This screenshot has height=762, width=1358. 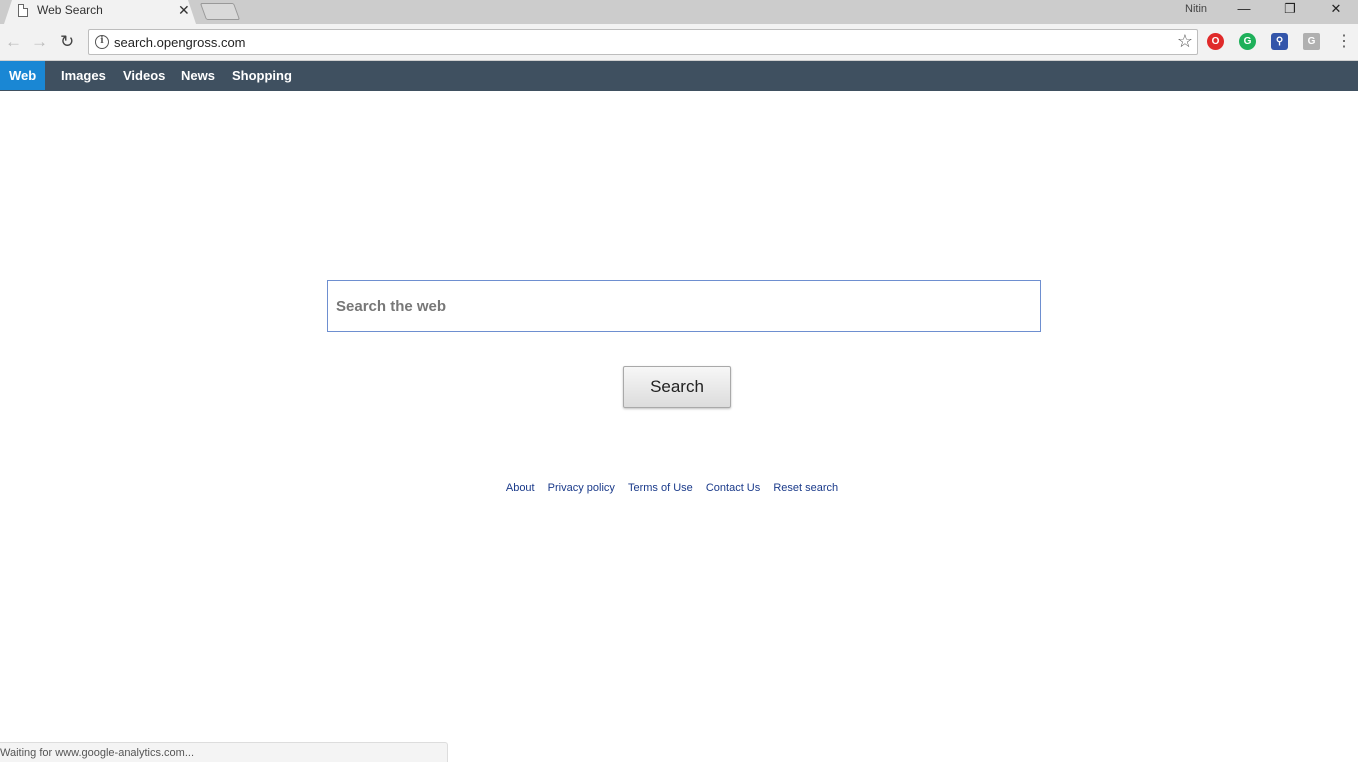 I want to click on tab-strip: Web Search ✕ Nitin — ❐ ✕, so click(x=679, y=12).